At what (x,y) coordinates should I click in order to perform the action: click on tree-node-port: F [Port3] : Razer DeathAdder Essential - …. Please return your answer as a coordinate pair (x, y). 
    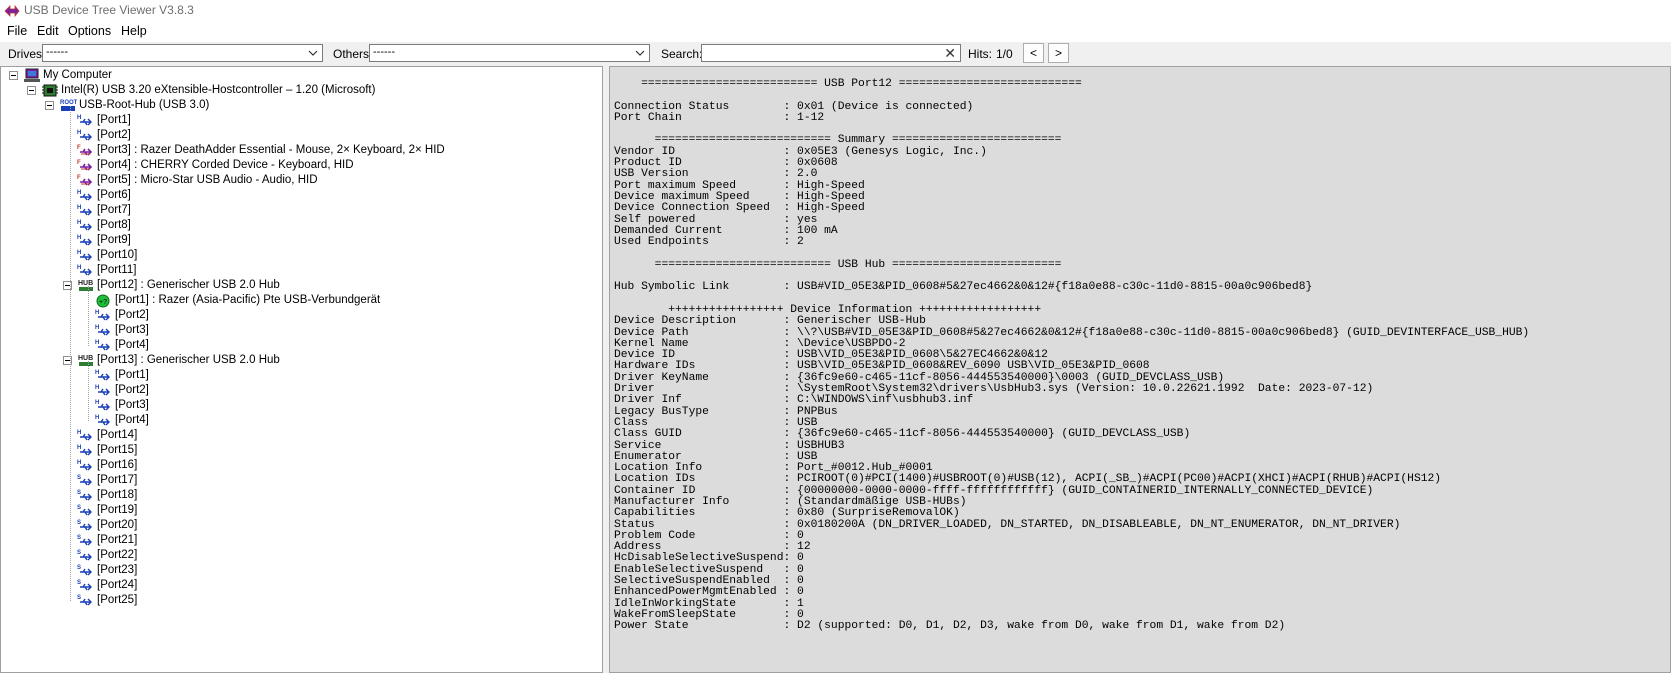
    Looking at the image, I should click on (301, 150).